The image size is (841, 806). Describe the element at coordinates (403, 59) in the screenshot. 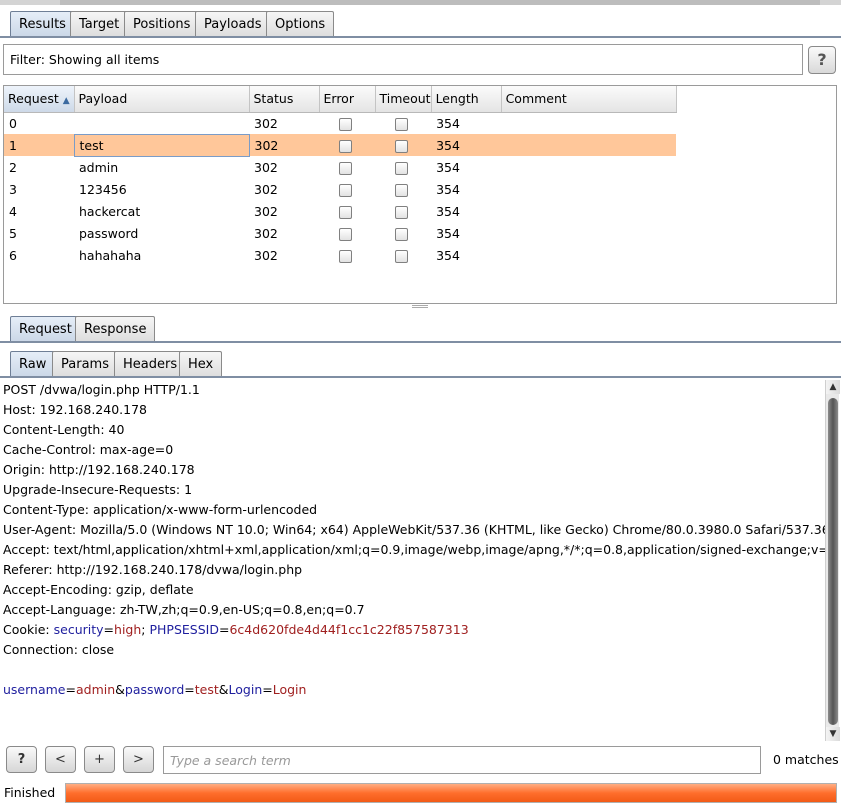

I see `filter-bar: Filter: Showing all items` at that location.